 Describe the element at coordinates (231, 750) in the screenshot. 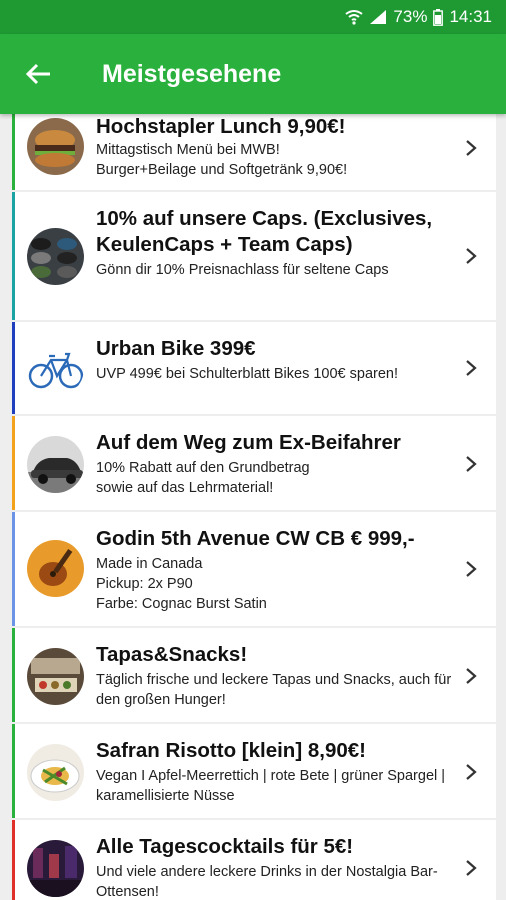

I see `item-title: Safran Risotto [klein] 8,90€!` at that location.